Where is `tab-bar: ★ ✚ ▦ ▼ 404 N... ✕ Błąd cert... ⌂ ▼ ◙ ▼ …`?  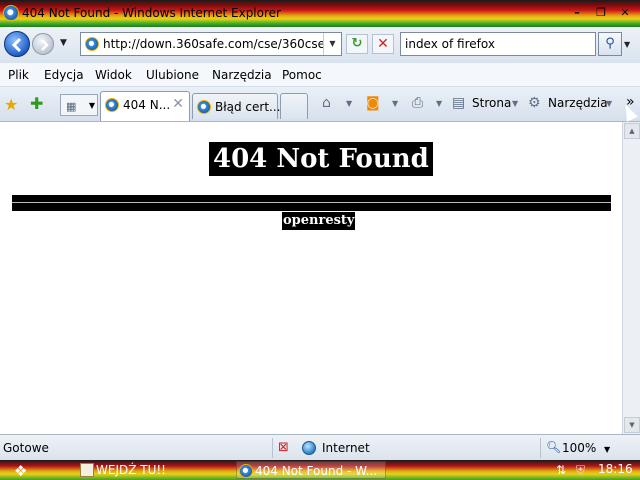 tab-bar: ★ ✚ ▦ ▼ 404 N... ✕ Błąd cert... ⌂ ▼ ◙ ▼ … is located at coordinates (320, 104).